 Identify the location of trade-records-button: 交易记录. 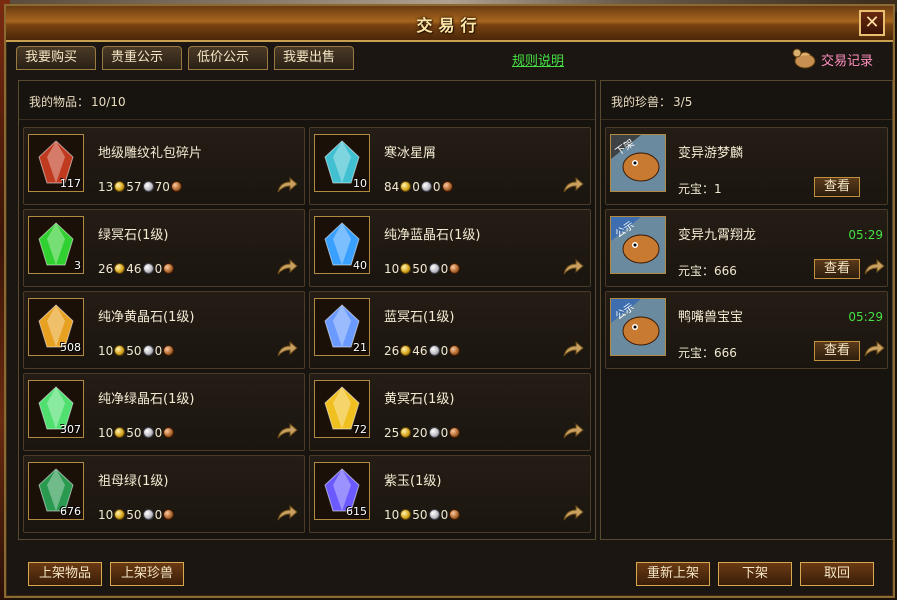
(837, 59).